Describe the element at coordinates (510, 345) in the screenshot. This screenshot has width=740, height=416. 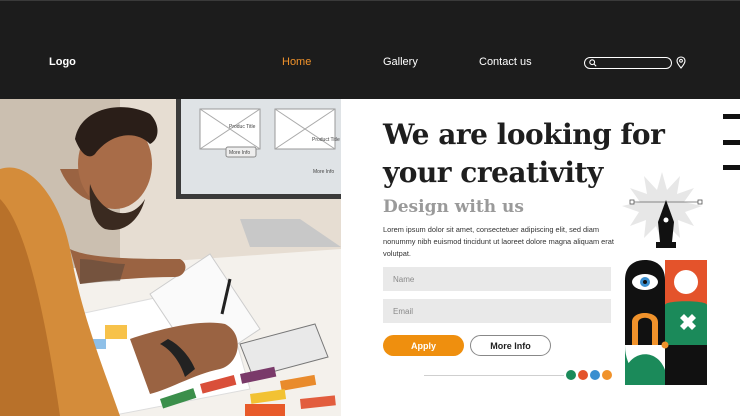
I see `more-info-button: More Info` at that location.